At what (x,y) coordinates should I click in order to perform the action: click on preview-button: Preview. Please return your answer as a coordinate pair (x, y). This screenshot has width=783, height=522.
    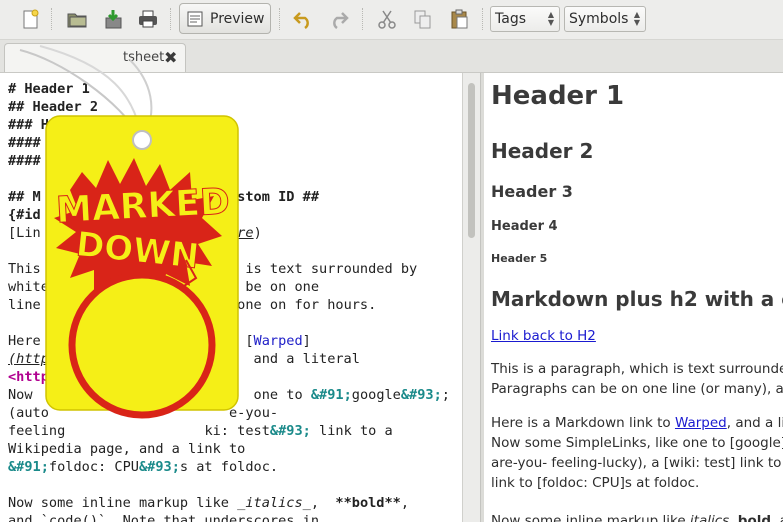
    Looking at the image, I should click on (225, 18).